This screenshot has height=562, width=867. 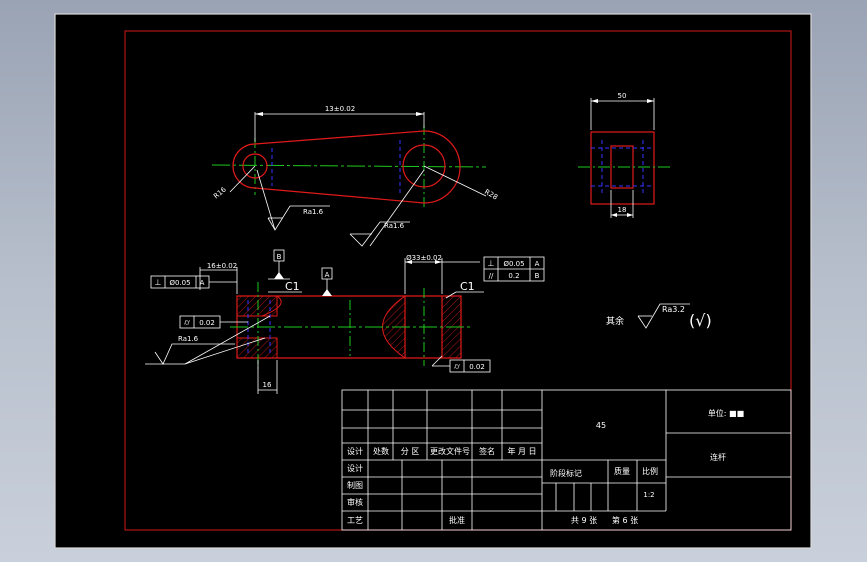 What do you see at coordinates (513, 276) in the screenshot?
I see `fcf-parallel-value: 0.2` at bounding box center [513, 276].